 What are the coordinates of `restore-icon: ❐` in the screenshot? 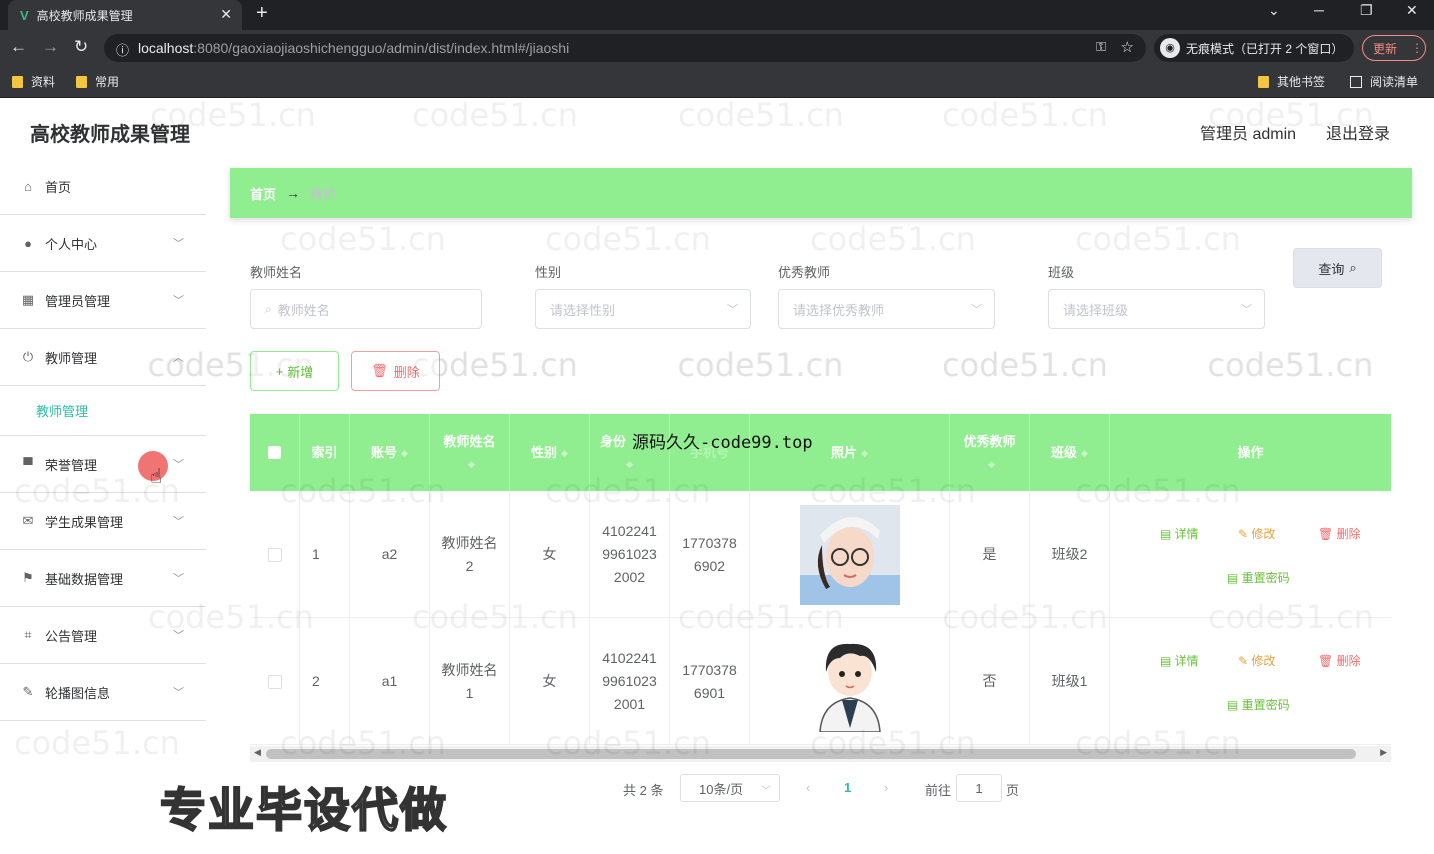 It's located at (1366, 10).